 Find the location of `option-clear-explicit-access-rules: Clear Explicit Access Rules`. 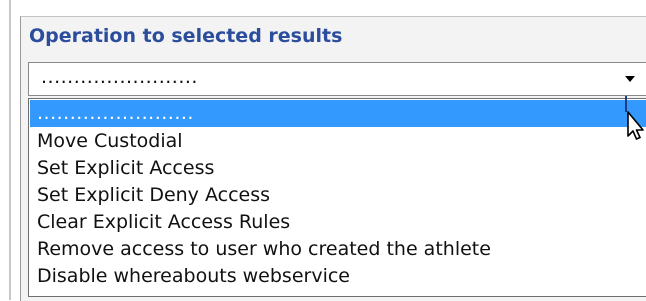

option-clear-explicit-access-rules: Clear Explicit Access Rules is located at coordinates (338, 222).